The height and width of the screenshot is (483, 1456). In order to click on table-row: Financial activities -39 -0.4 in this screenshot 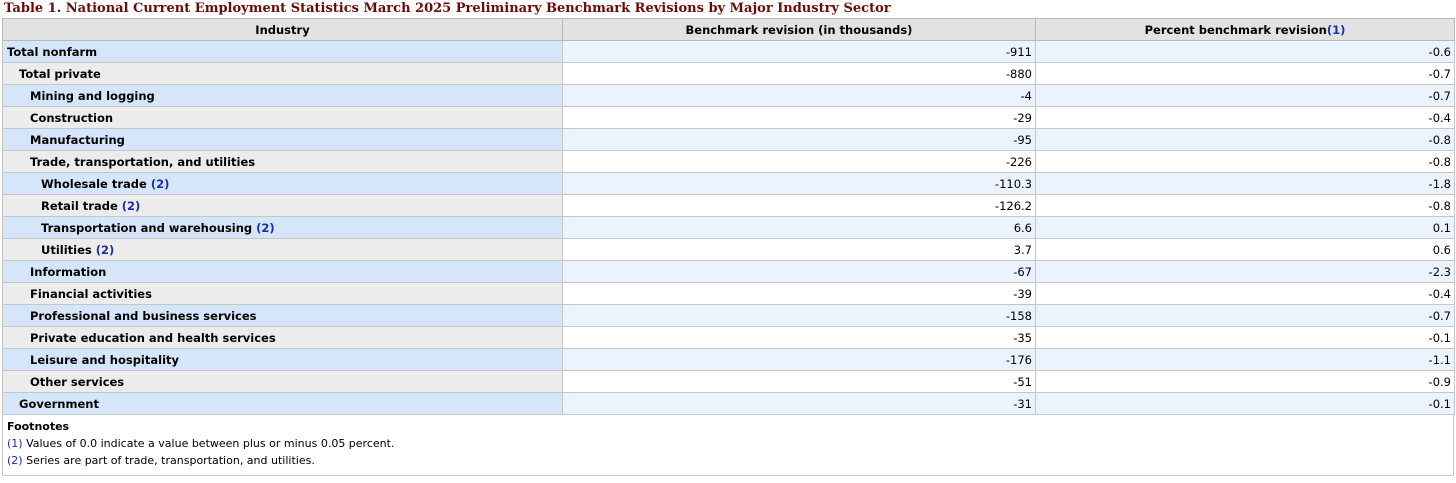, I will do `click(728, 293)`.